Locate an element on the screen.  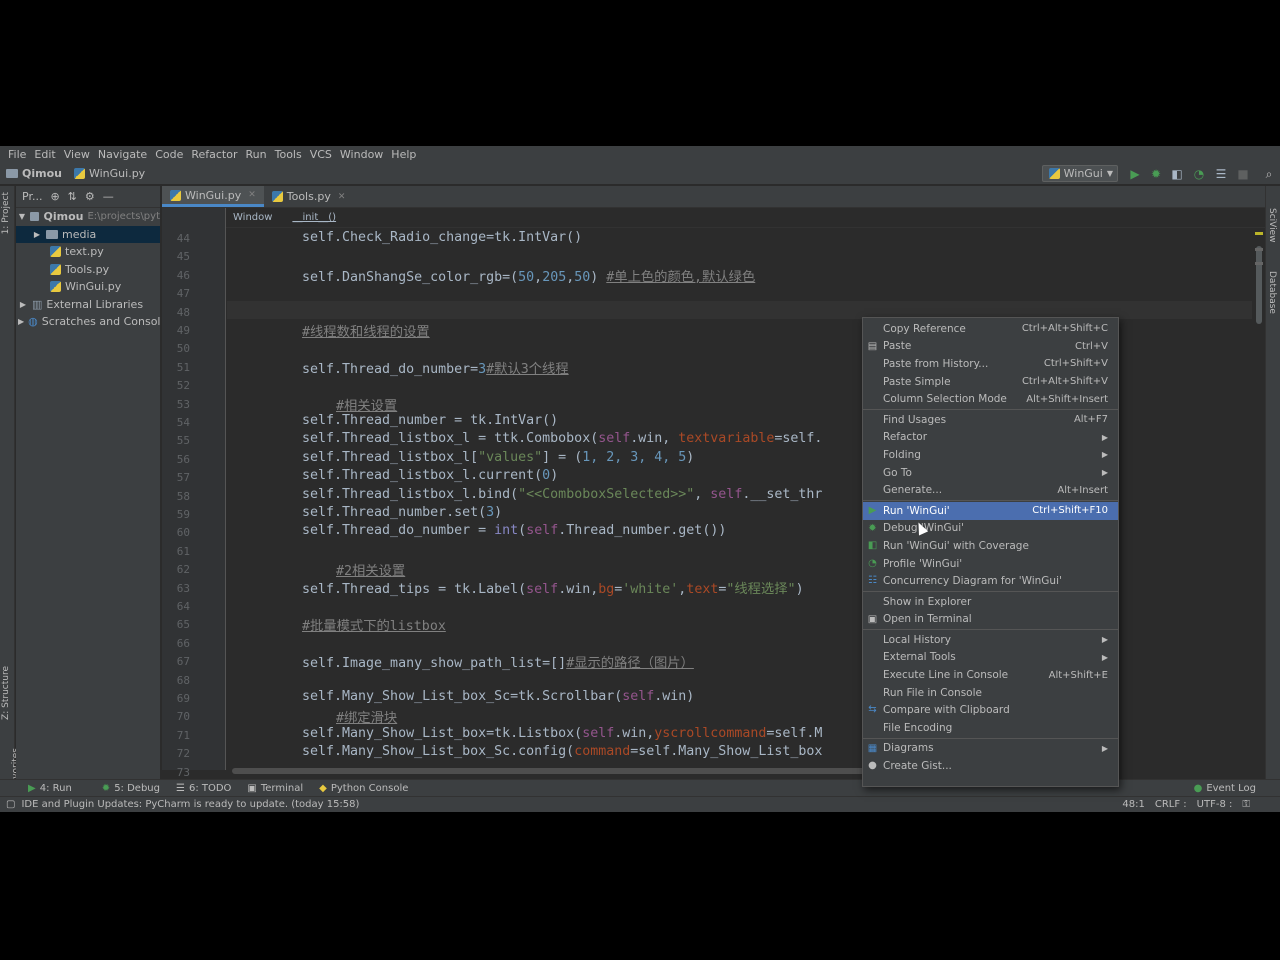
code-line: #批量模式下的listbox is located at coordinates (374, 626).